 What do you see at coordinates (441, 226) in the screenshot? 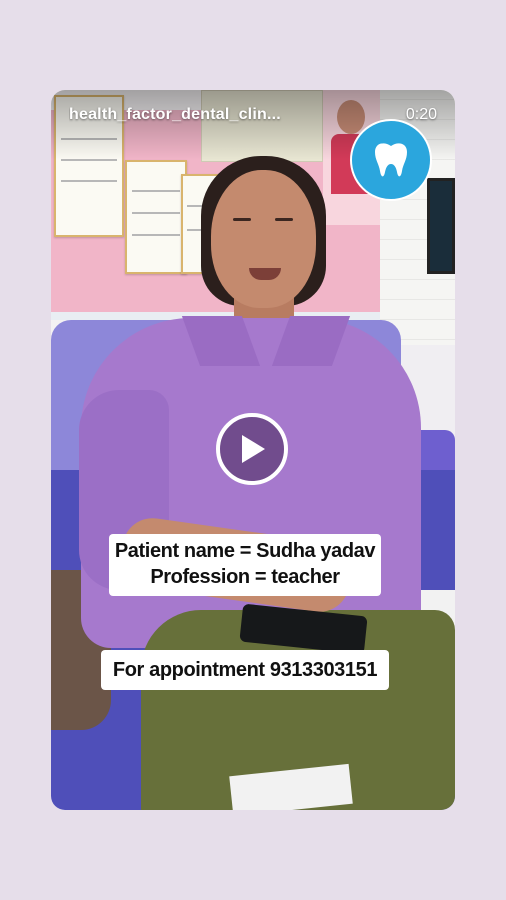
I see `wall-screen` at bounding box center [441, 226].